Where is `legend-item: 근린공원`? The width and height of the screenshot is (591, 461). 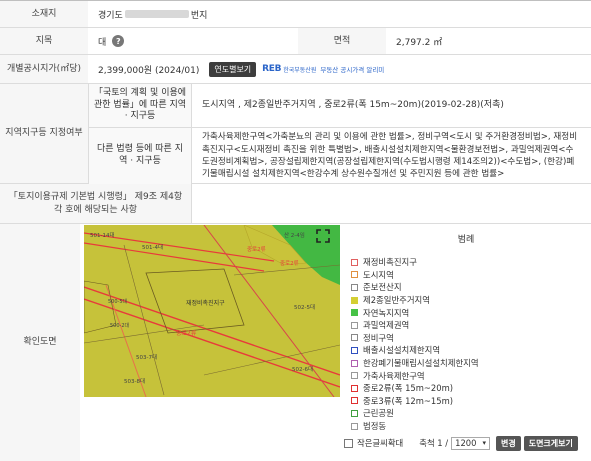
legend-item: 근린공원 is located at coordinates (415, 413).